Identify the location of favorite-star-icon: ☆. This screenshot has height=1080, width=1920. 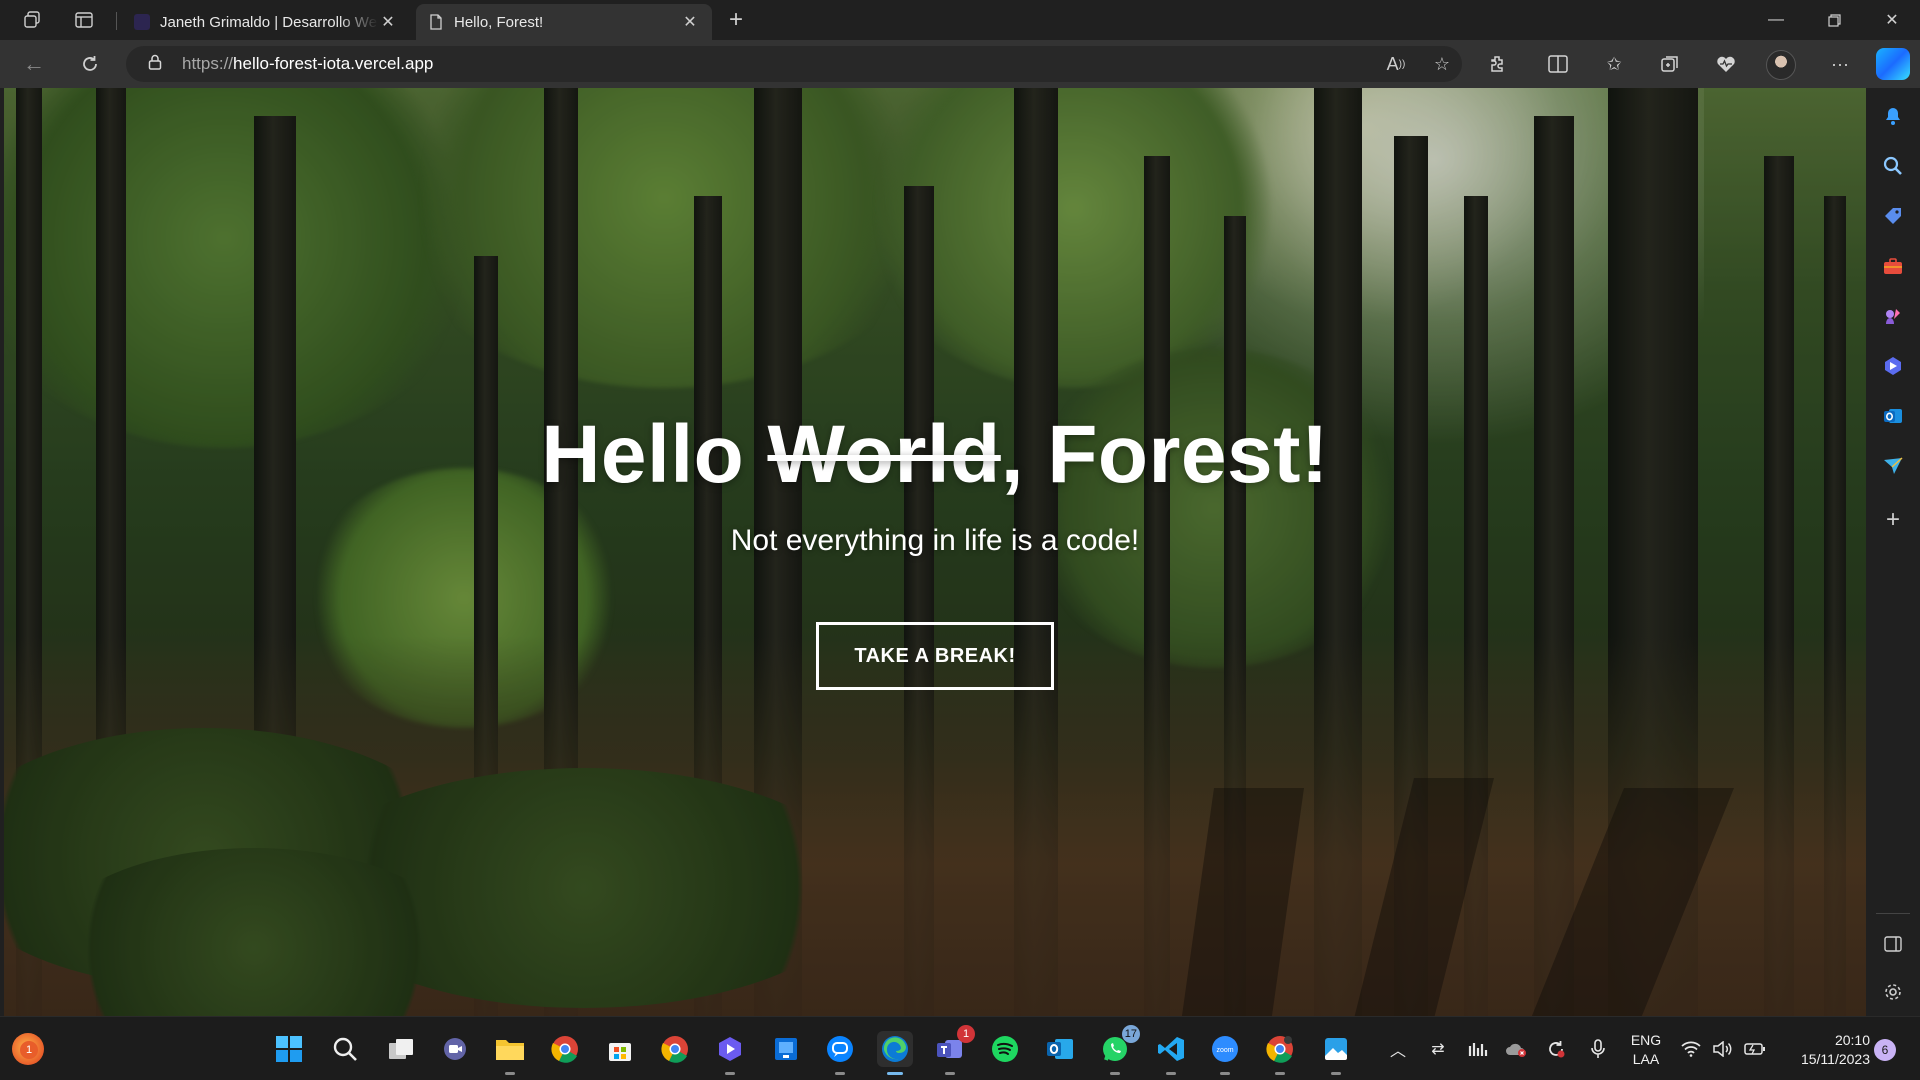
(1442, 64).